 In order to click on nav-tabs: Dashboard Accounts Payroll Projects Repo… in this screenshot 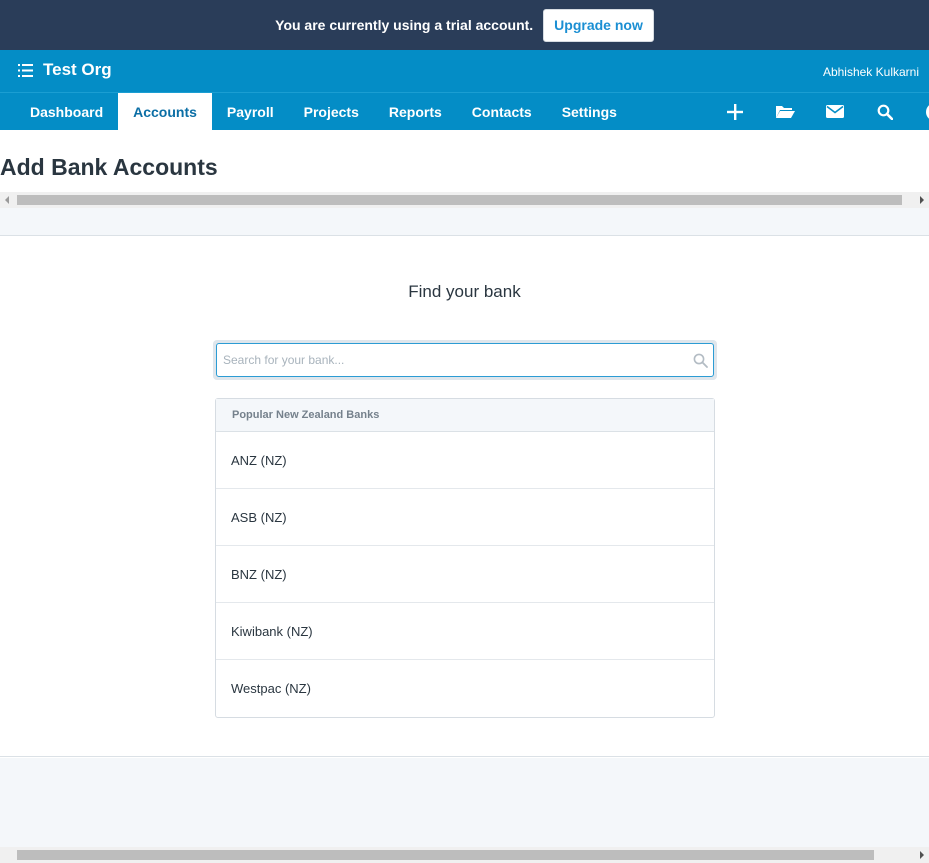, I will do `click(323, 111)`.